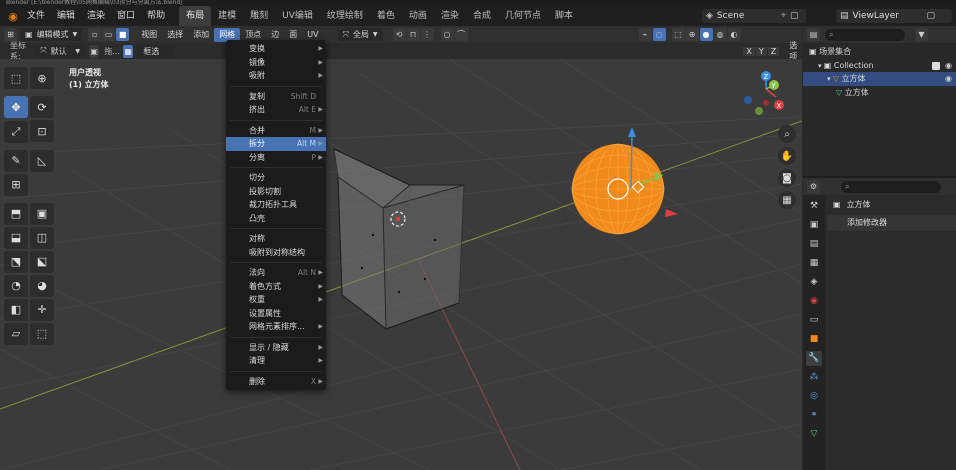 The width and height of the screenshot is (956, 470). Describe the element at coordinates (794, 16) in the screenshot. I see `scene-add-icon: ▢` at that location.